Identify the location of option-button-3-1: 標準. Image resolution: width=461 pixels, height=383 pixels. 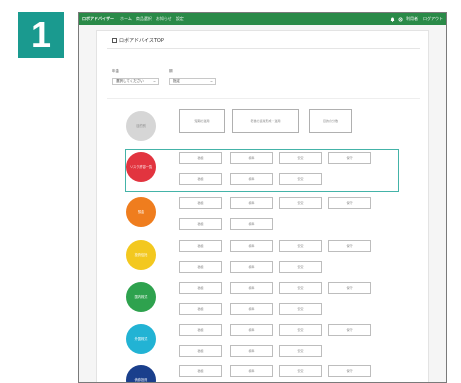
(251, 246).